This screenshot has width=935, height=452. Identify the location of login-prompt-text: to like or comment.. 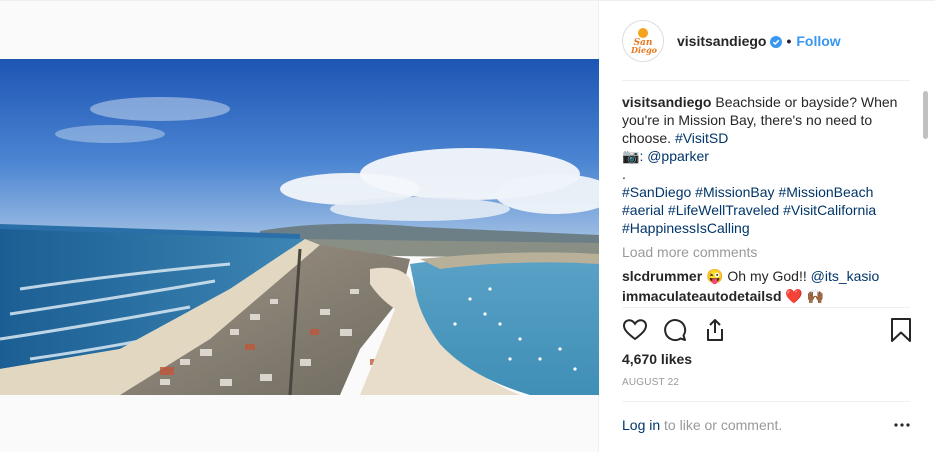
(723, 425).